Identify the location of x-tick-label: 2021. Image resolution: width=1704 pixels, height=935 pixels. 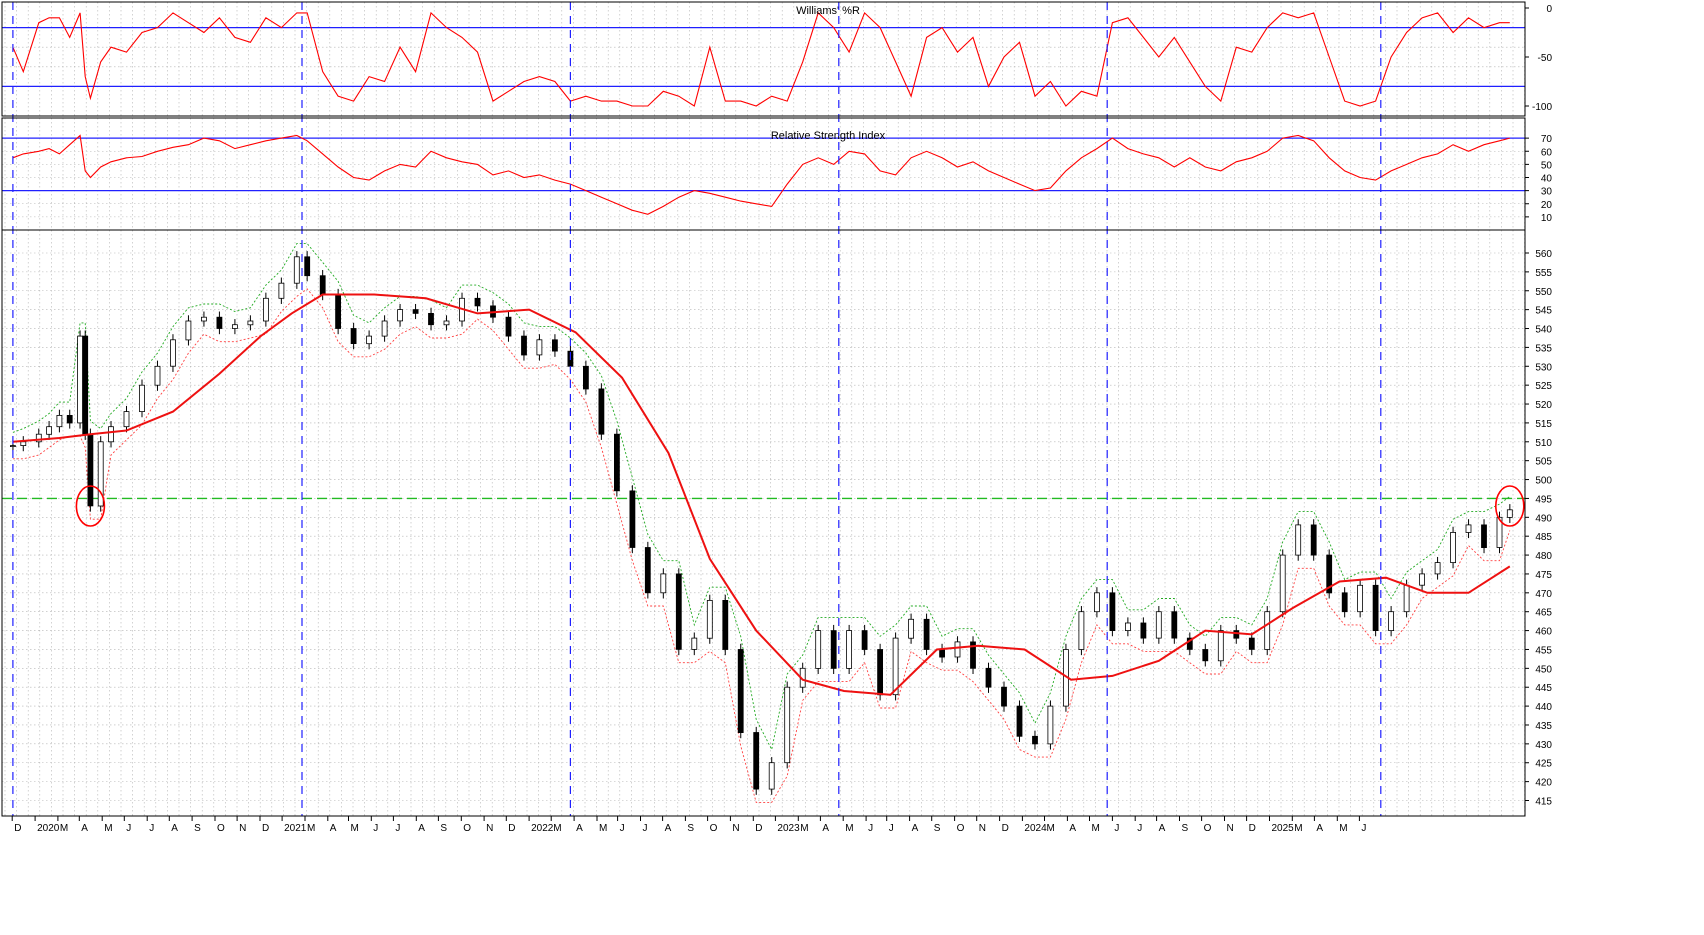
(295, 828).